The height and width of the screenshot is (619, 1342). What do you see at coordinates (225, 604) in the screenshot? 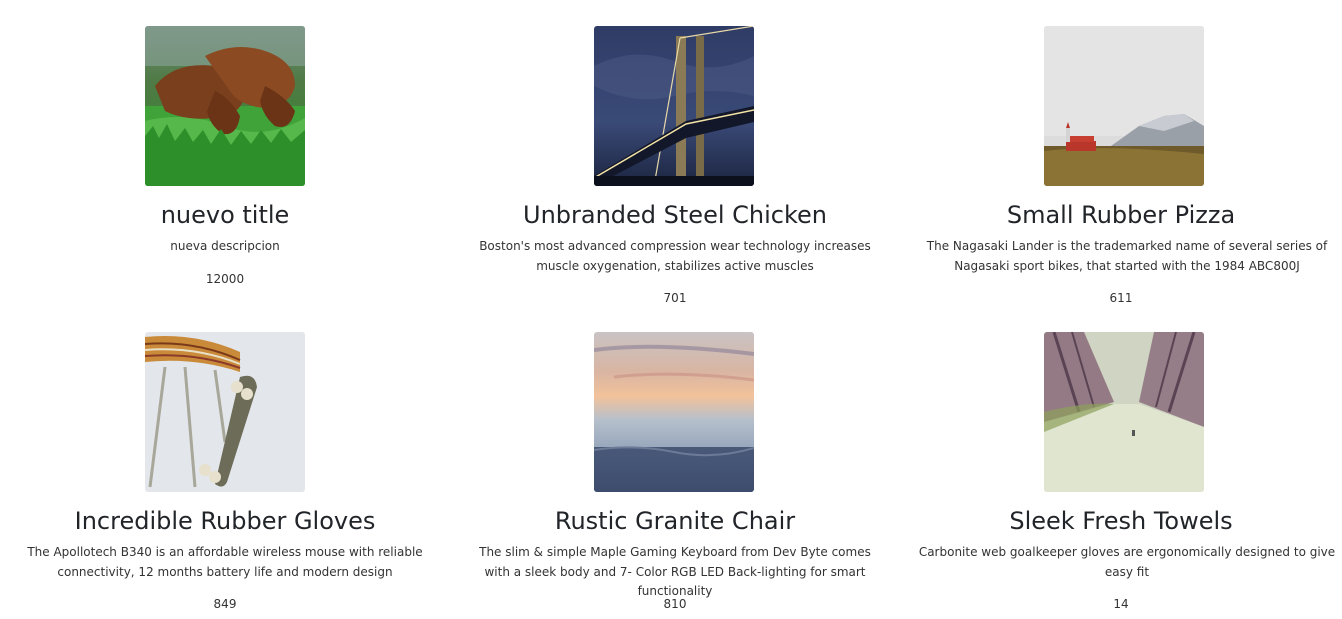
I see `product-price: 849` at bounding box center [225, 604].